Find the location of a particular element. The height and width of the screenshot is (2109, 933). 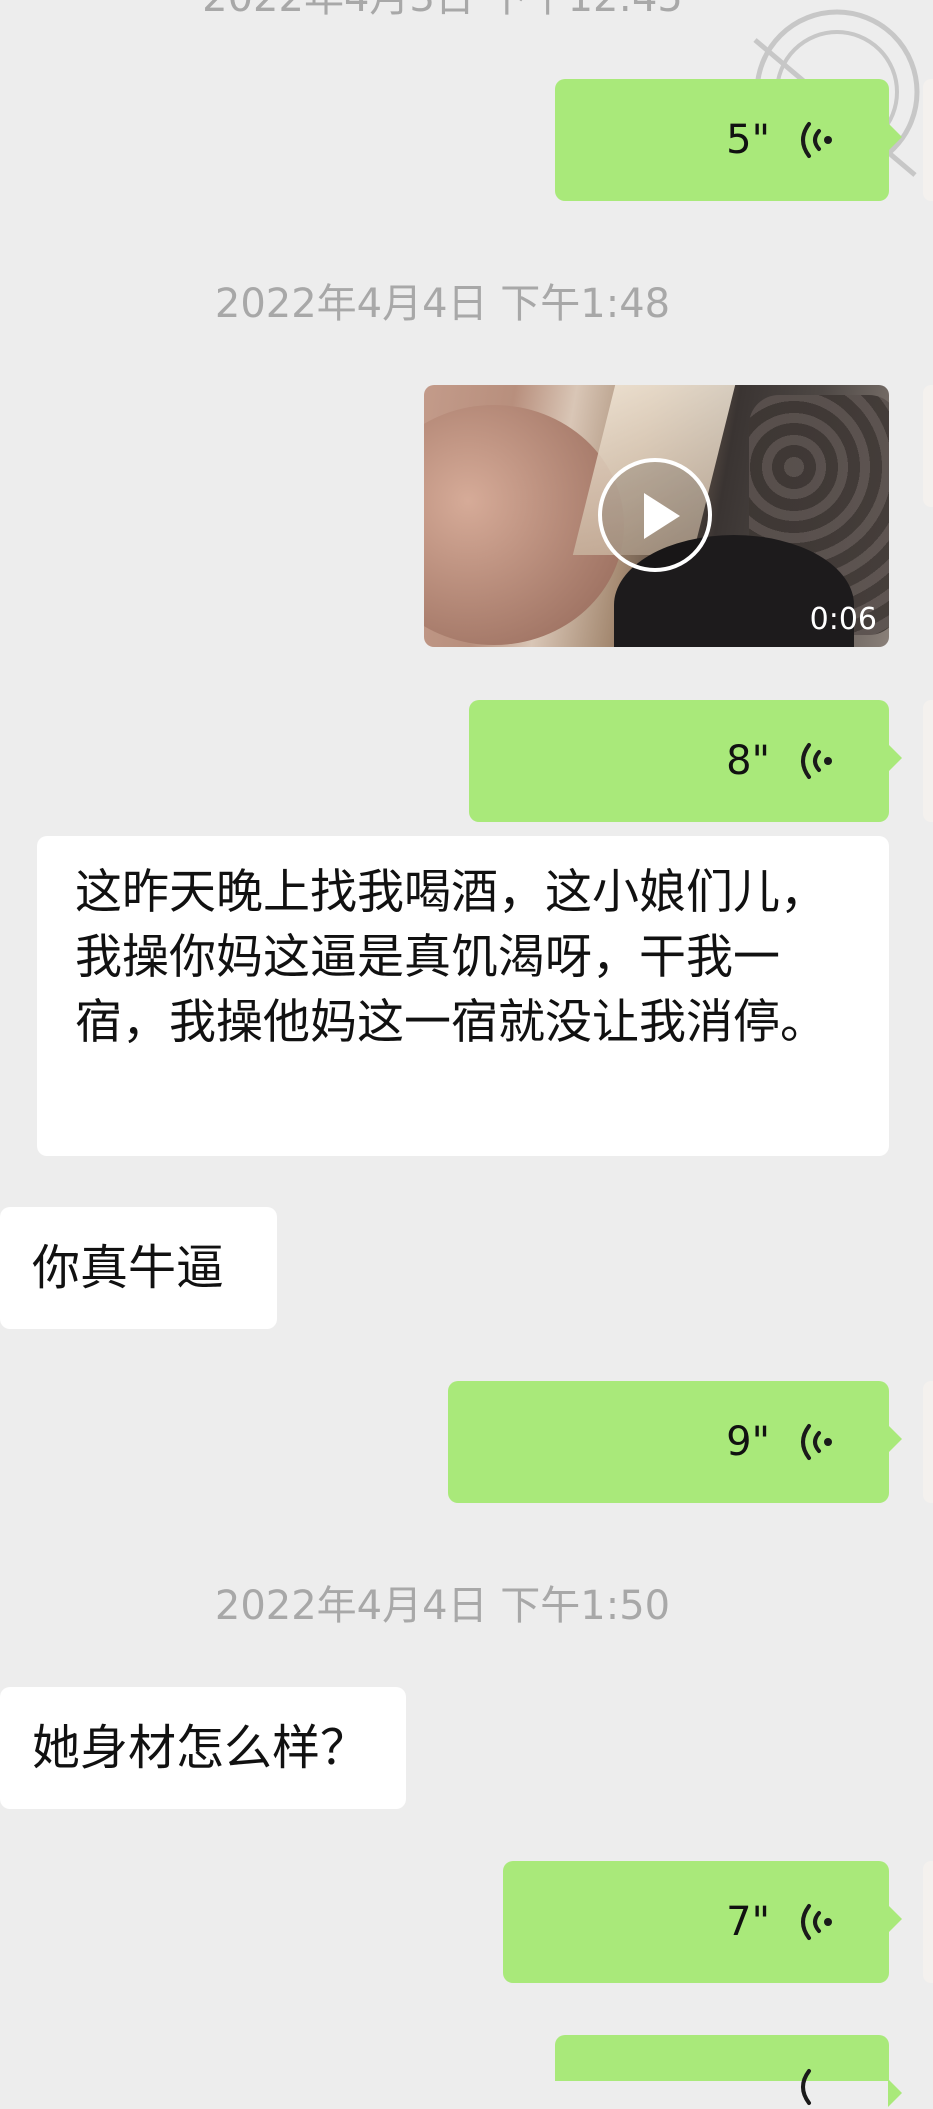

voice-message: 7" is located at coordinates (702, 1922).